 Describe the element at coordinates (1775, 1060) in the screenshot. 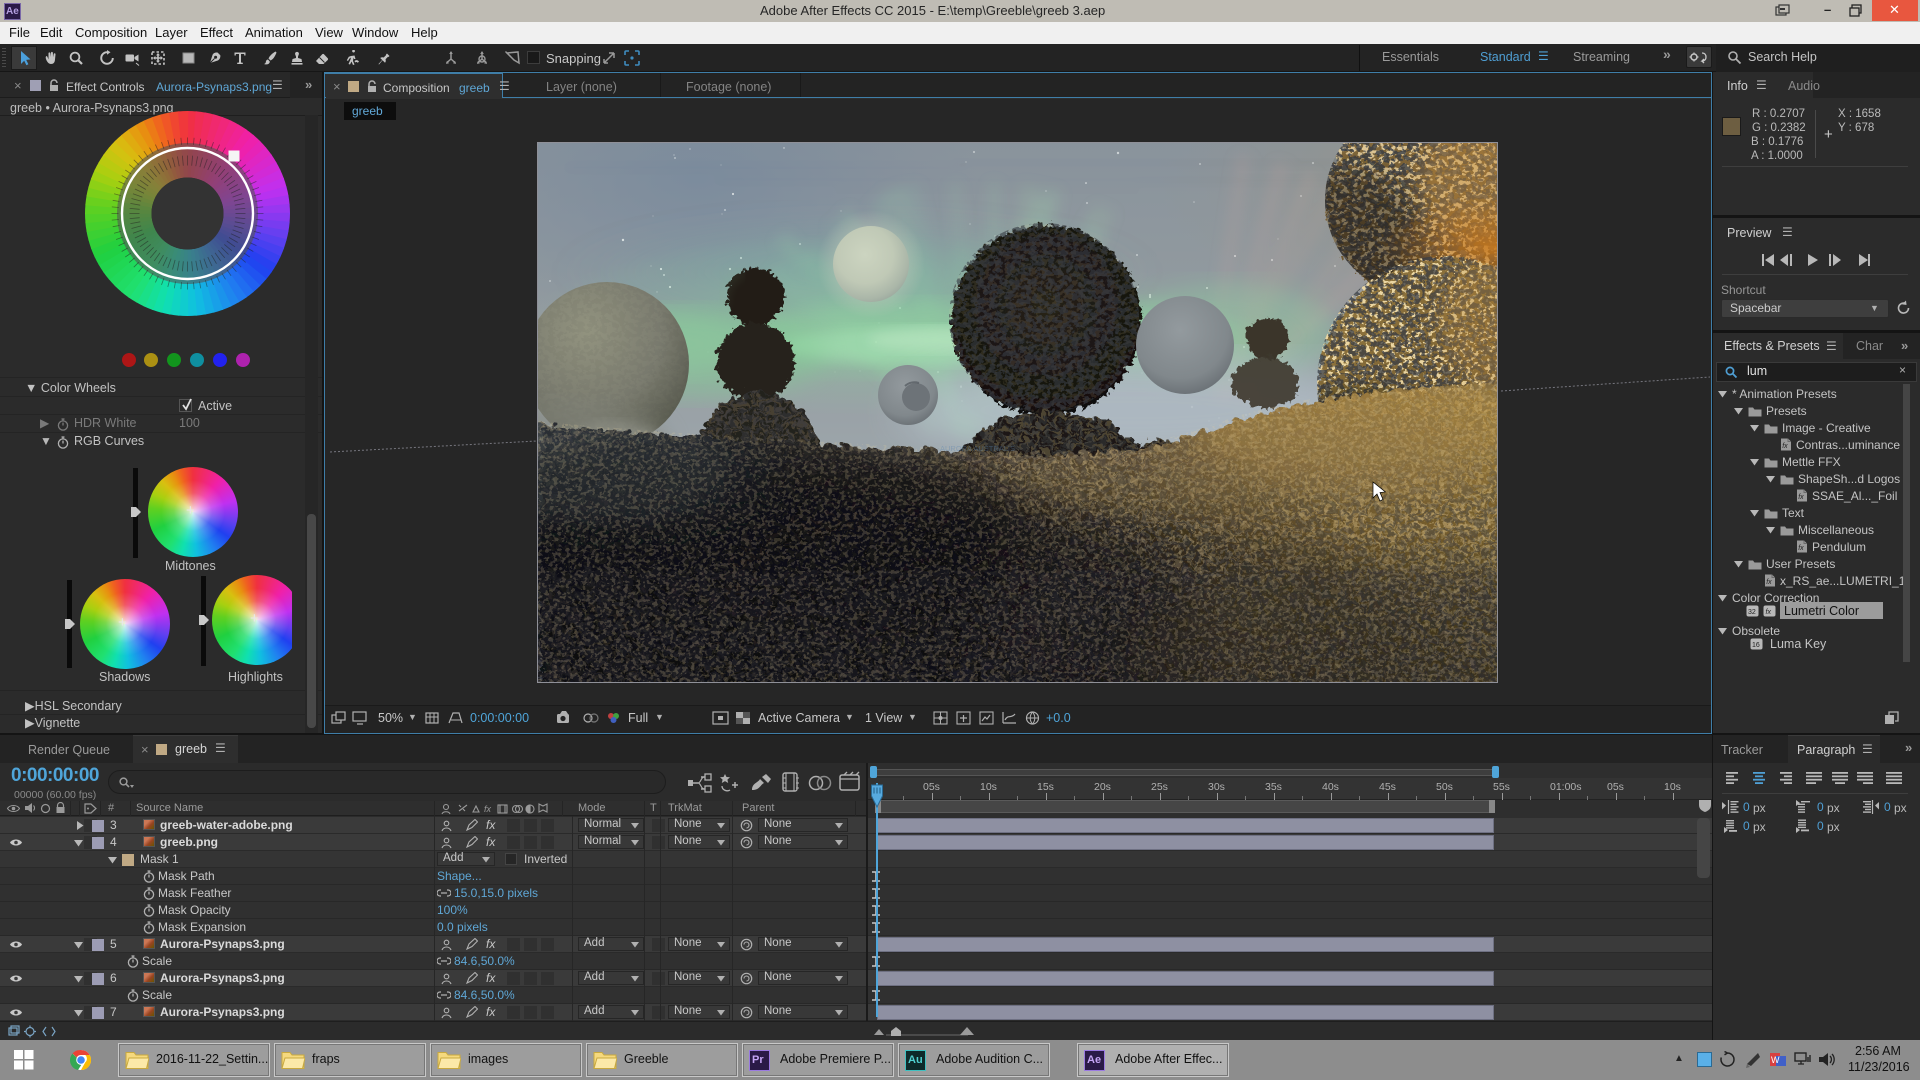

I see `svg-text: W` at that location.